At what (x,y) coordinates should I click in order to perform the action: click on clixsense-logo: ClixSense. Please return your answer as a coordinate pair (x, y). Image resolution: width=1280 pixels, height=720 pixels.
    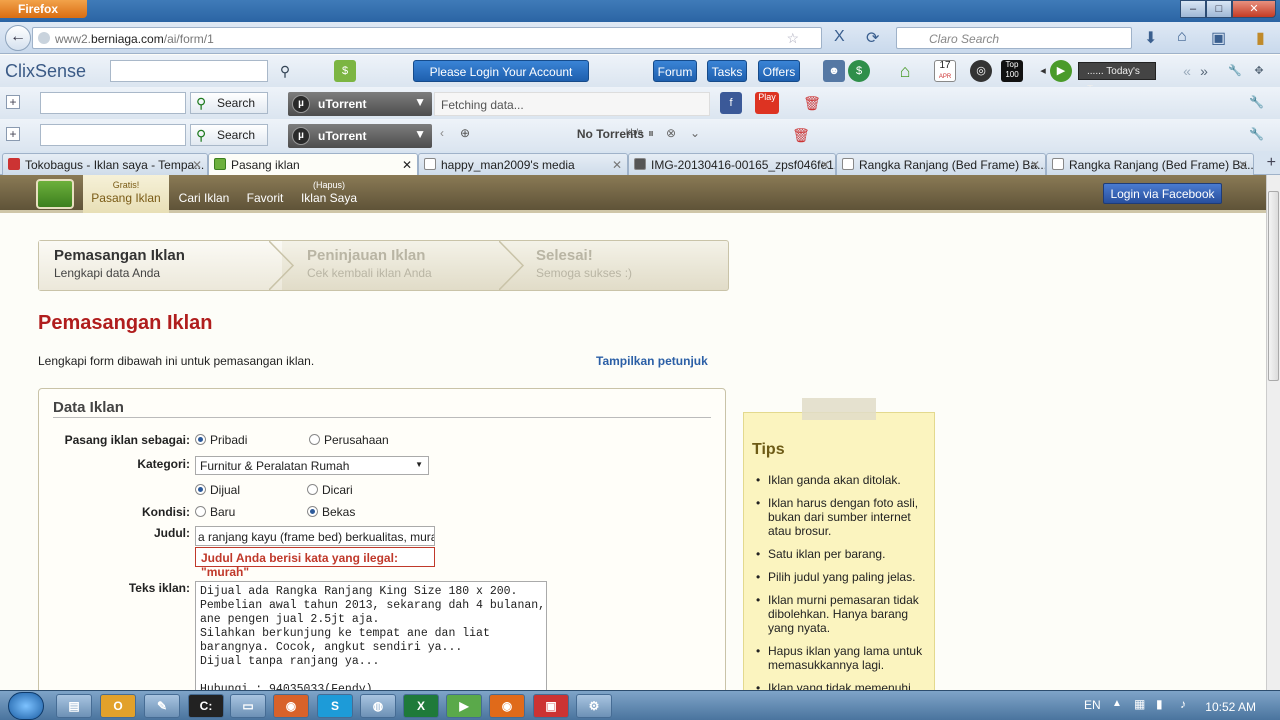
    Looking at the image, I should click on (45, 71).